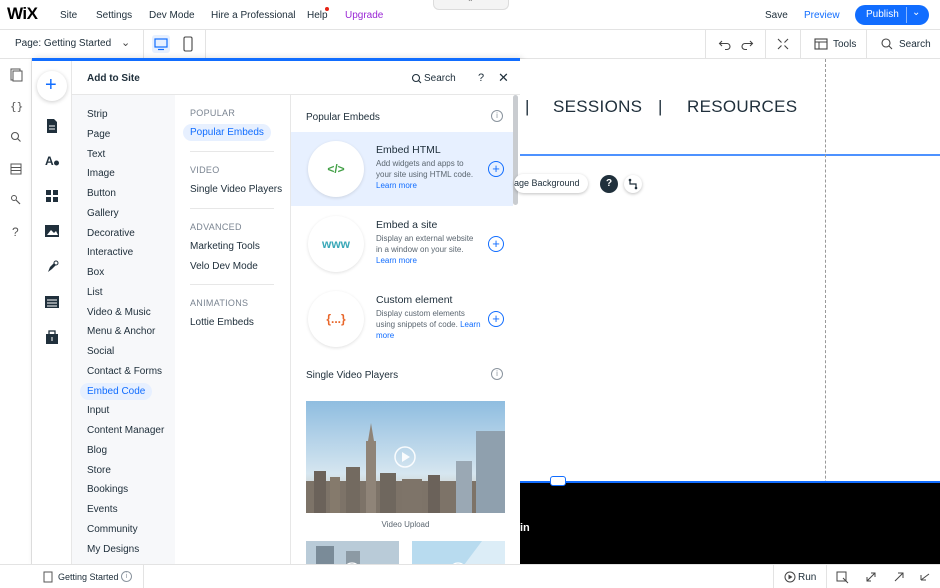 This screenshot has width=940, height=588. I want to click on category-content-manager: Content Manager, so click(125, 430).